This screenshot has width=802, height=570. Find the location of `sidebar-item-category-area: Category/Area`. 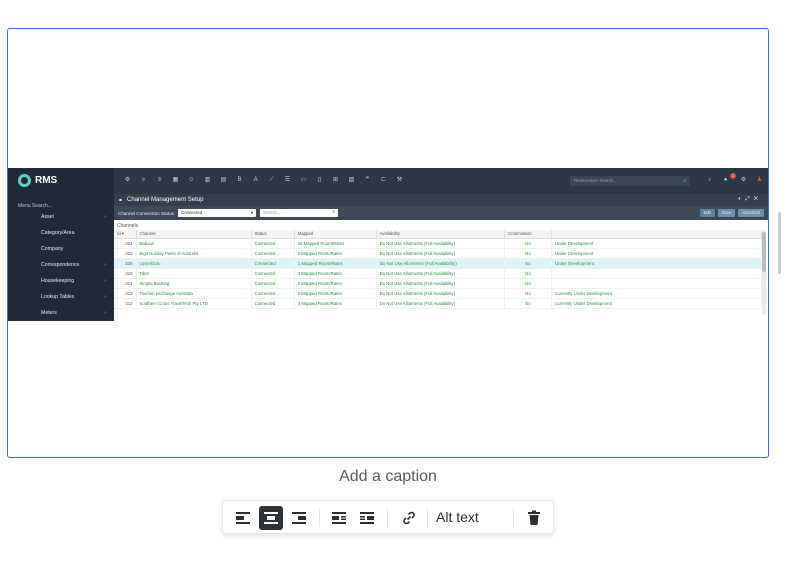

sidebar-item-category-area: Category/Area is located at coordinates (61, 233).